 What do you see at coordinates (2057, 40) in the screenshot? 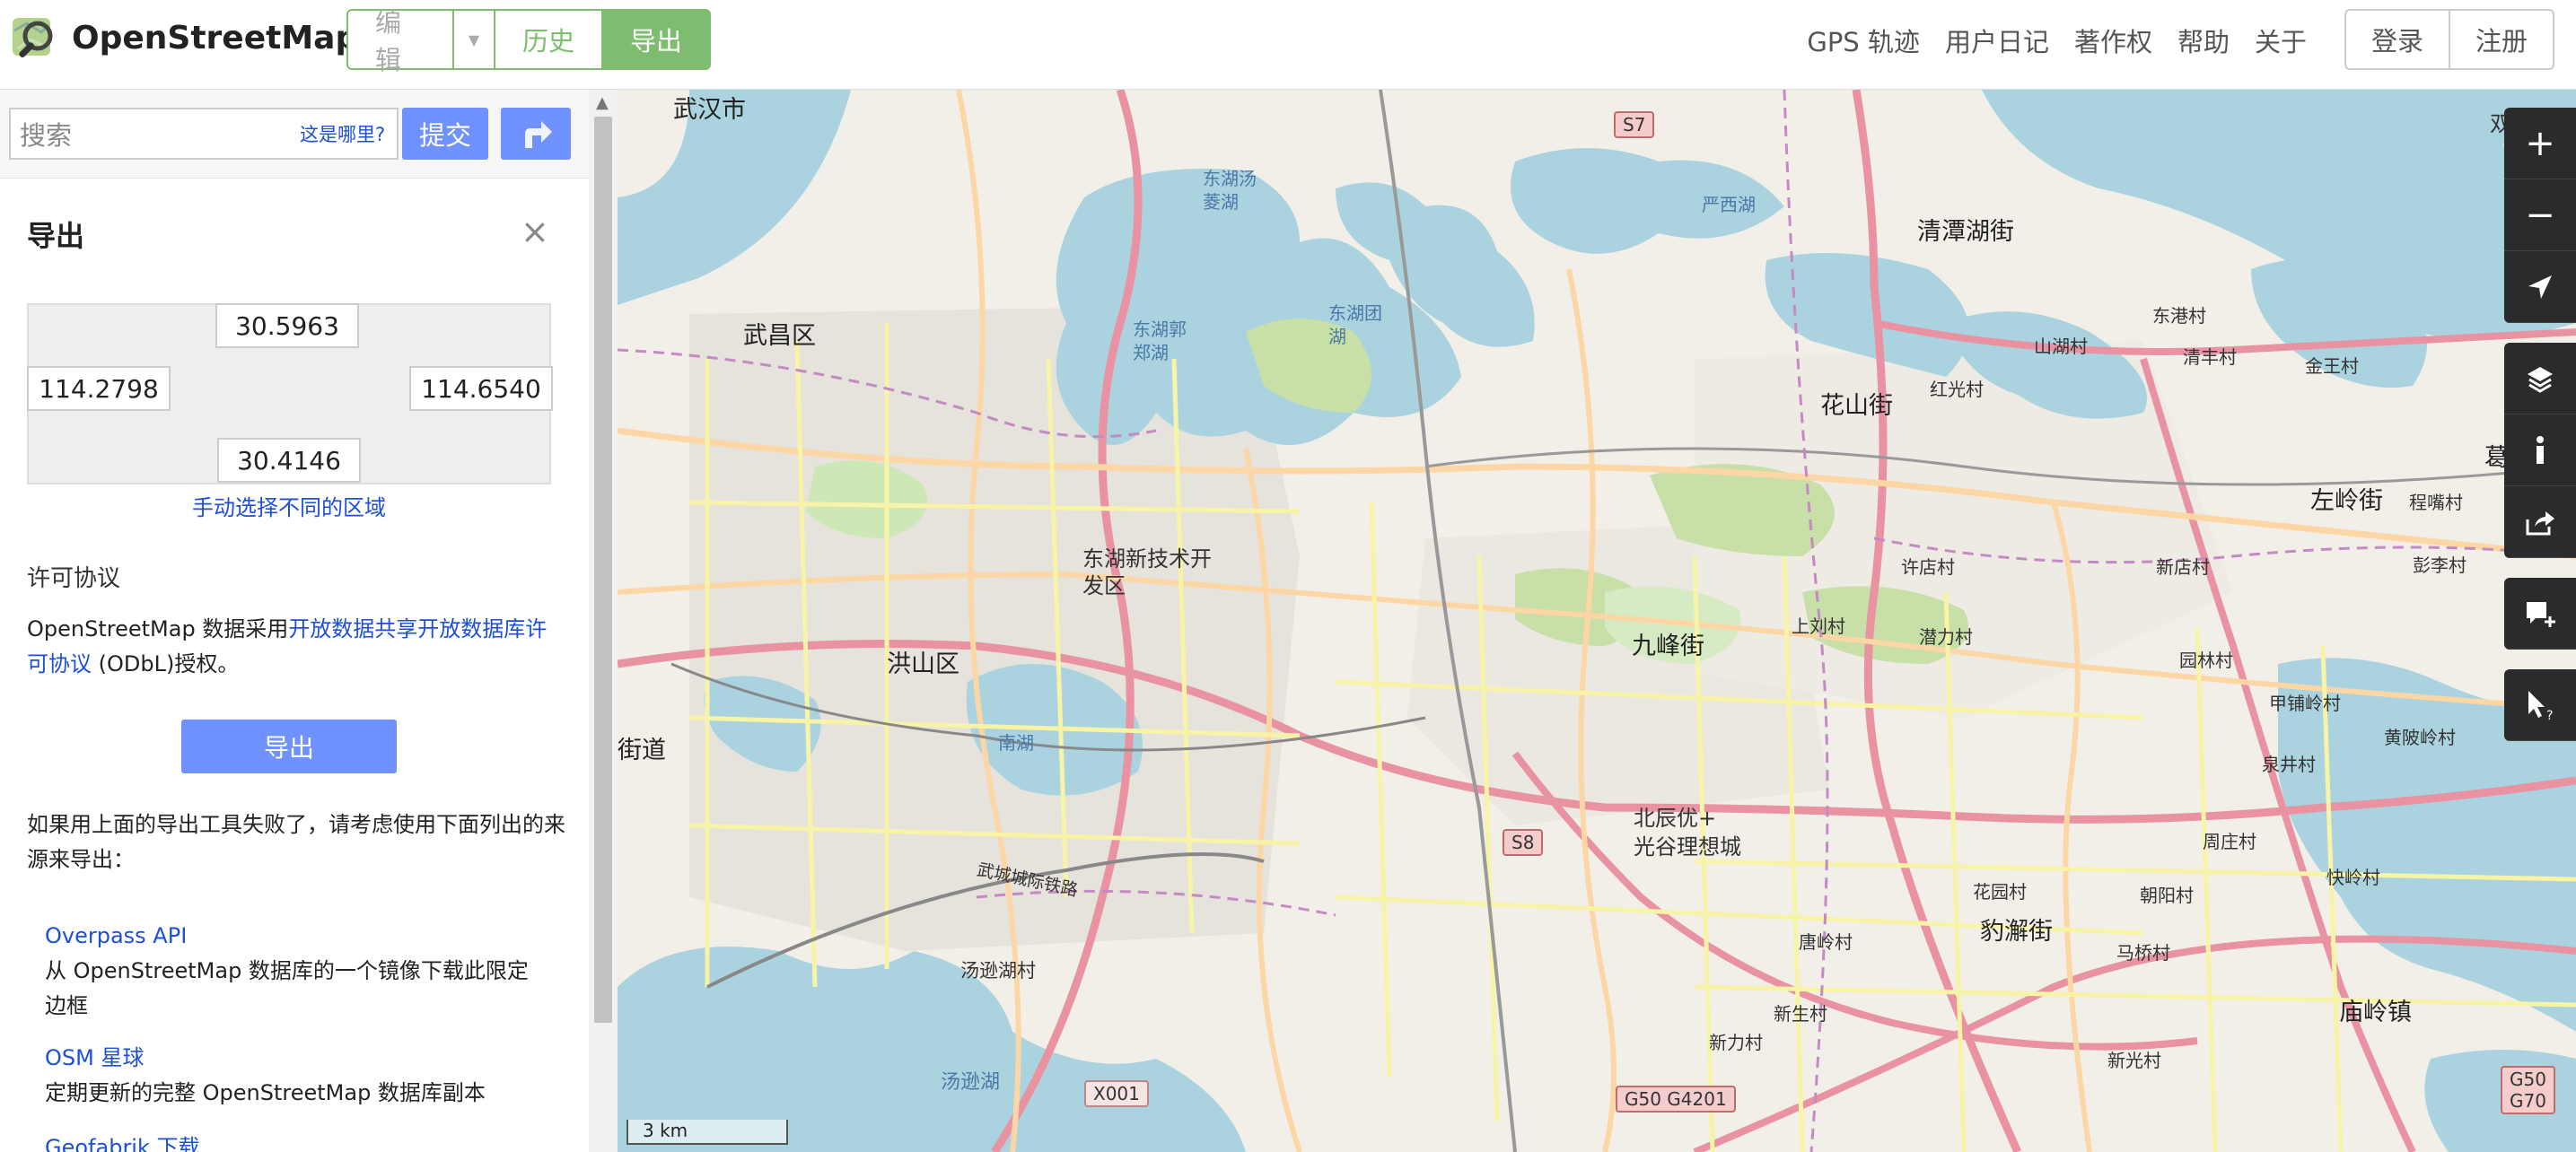
I see `header-nav: GPS 轨迹 用户日记 著作权 帮助 关于` at bounding box center [2057, 40].